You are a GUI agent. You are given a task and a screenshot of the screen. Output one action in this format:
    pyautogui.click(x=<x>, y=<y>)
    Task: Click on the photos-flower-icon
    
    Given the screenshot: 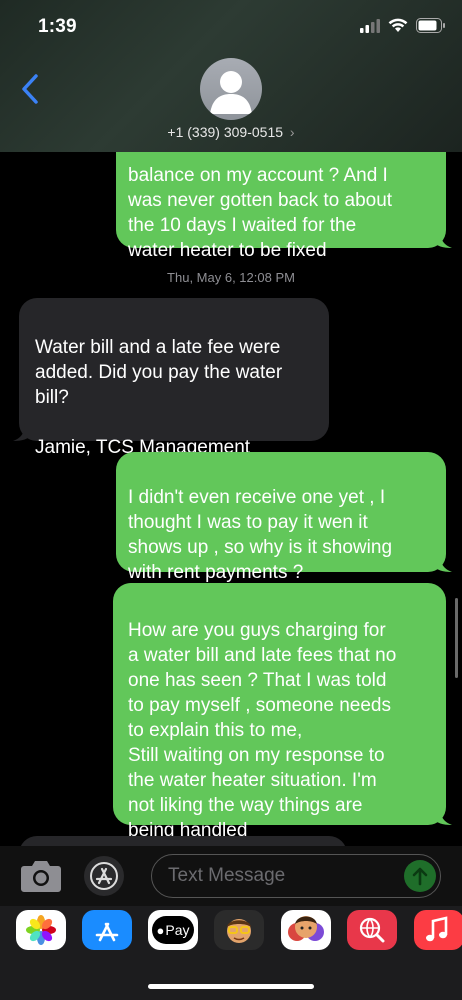 What is the action you would take?
    pyautogui.click(x=41, y=930)
    